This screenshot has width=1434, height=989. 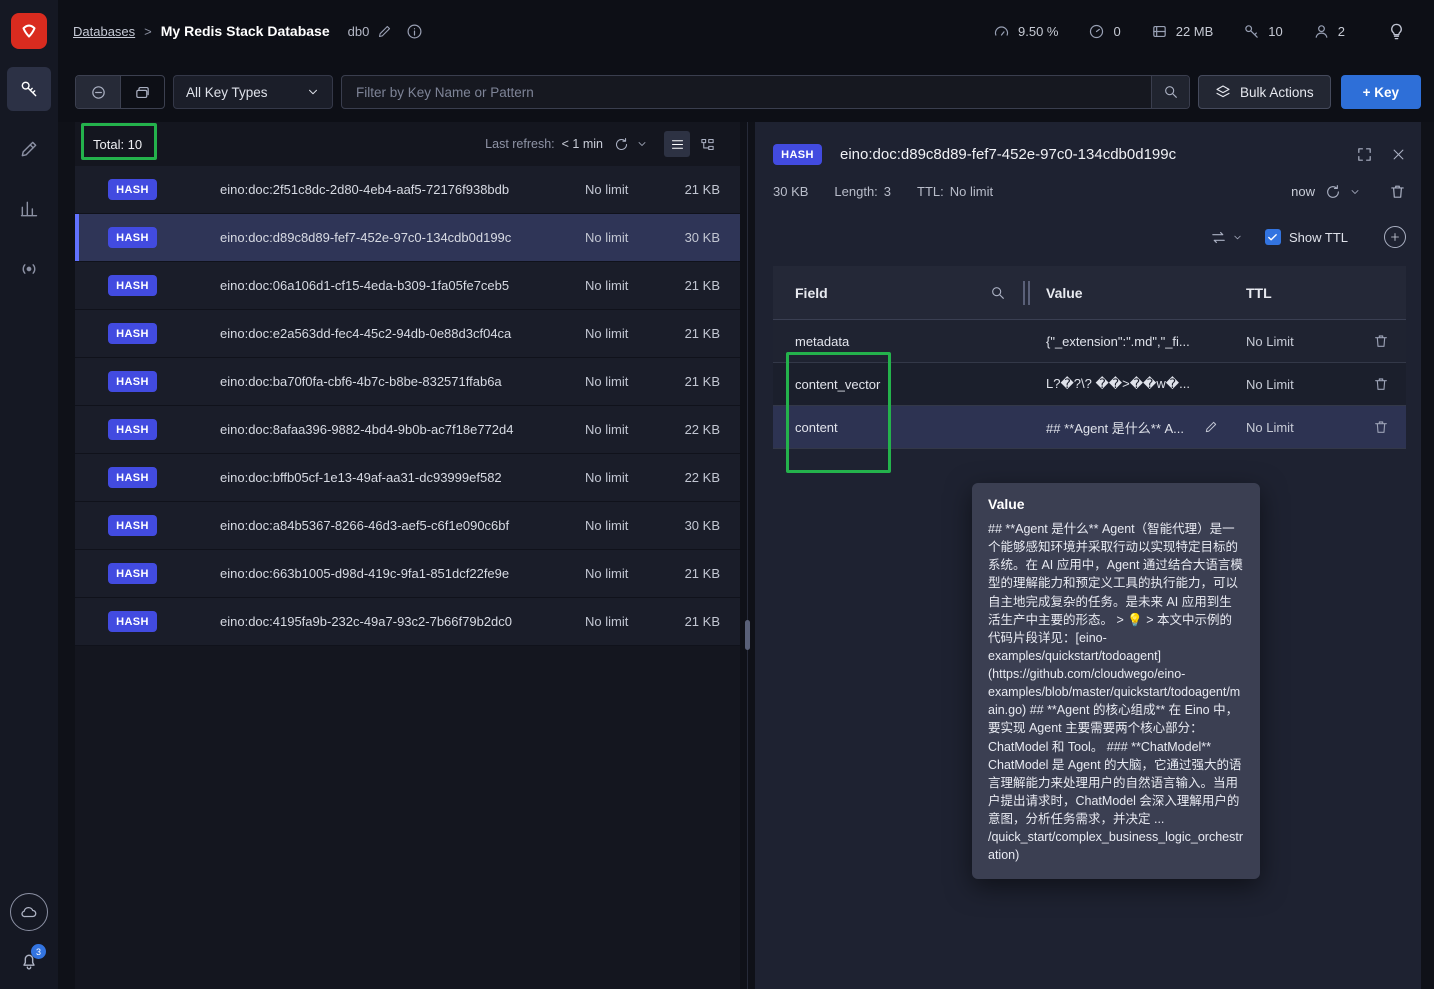 What do you see at coordinates (998, 293) in the screenshot?
I see `search-fields-button` at bounding box center [998, 293].